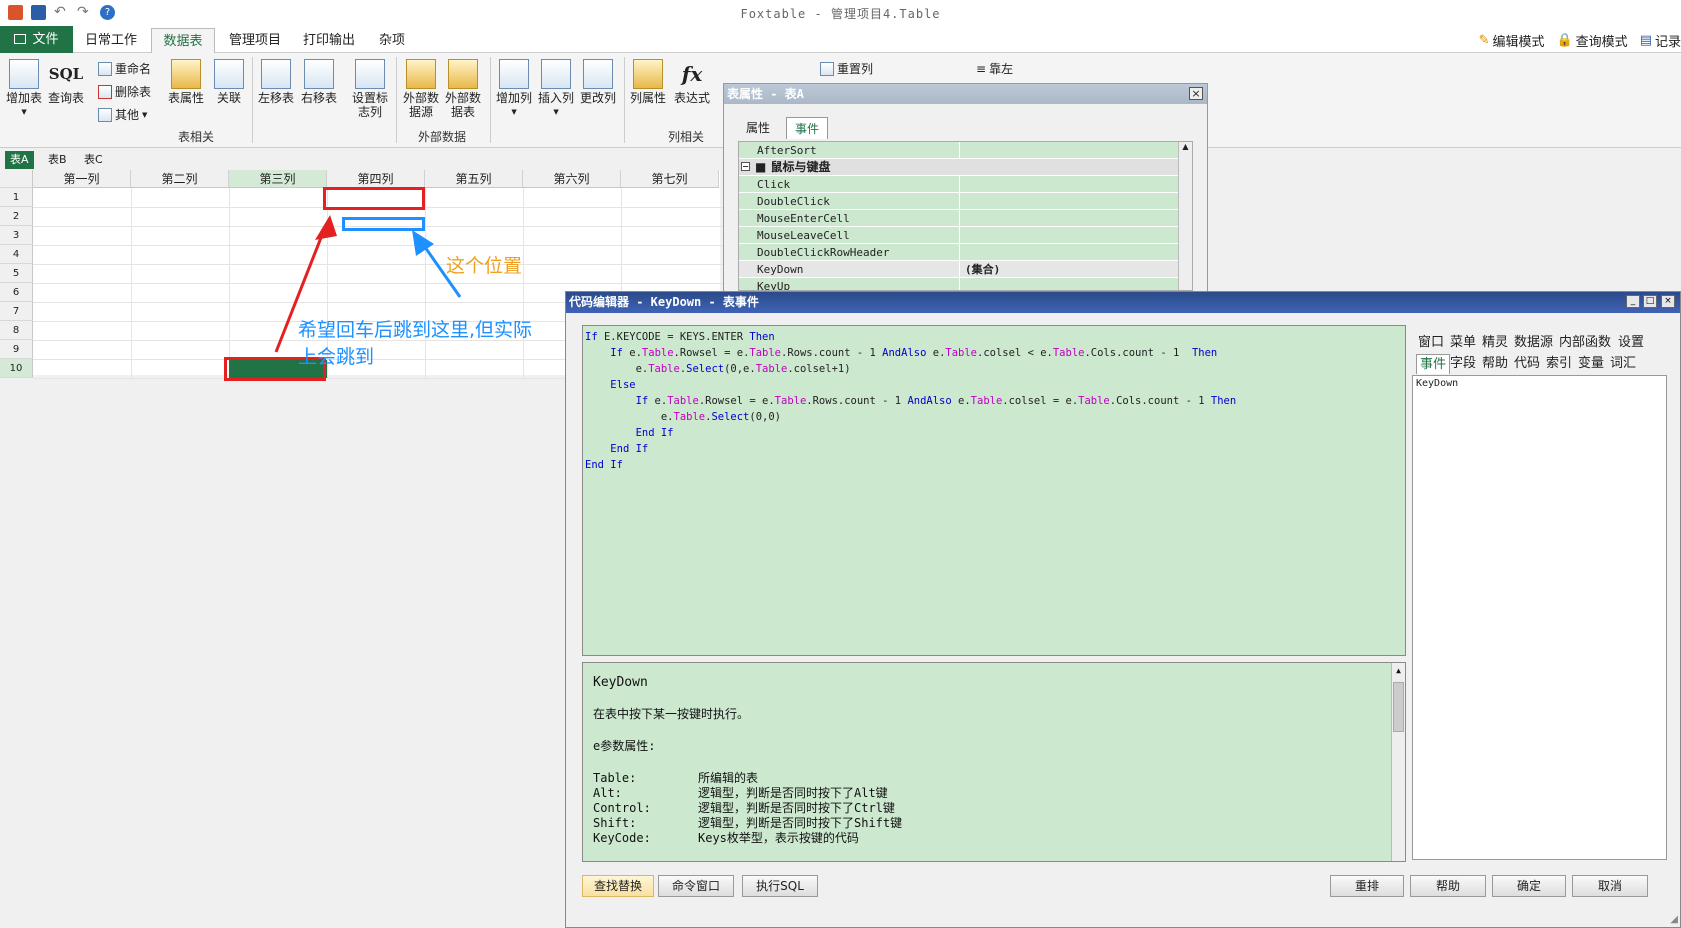 The height and width of the screenshot is (928, 1681). What do you see at coordinates (1463, 343) in the screenshot?
I see `side-tab-menu: 菜单` at bounding box center [1463, 343].